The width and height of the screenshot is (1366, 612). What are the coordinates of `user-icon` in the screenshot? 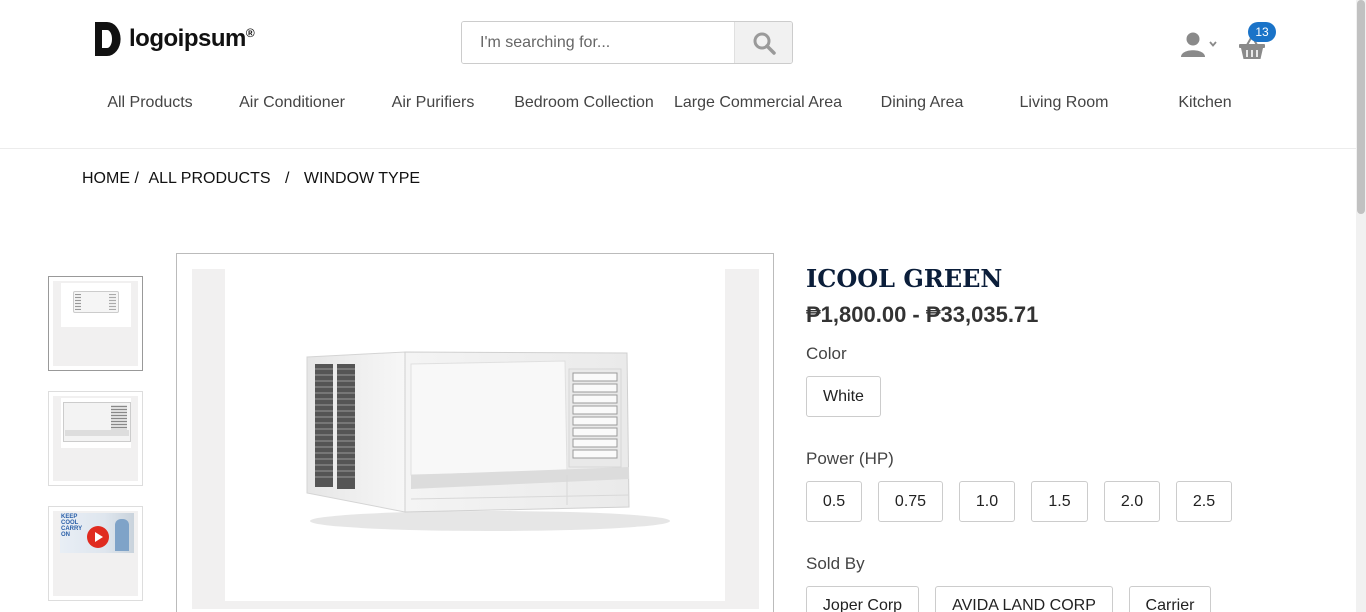 It's located at (1193, 44).